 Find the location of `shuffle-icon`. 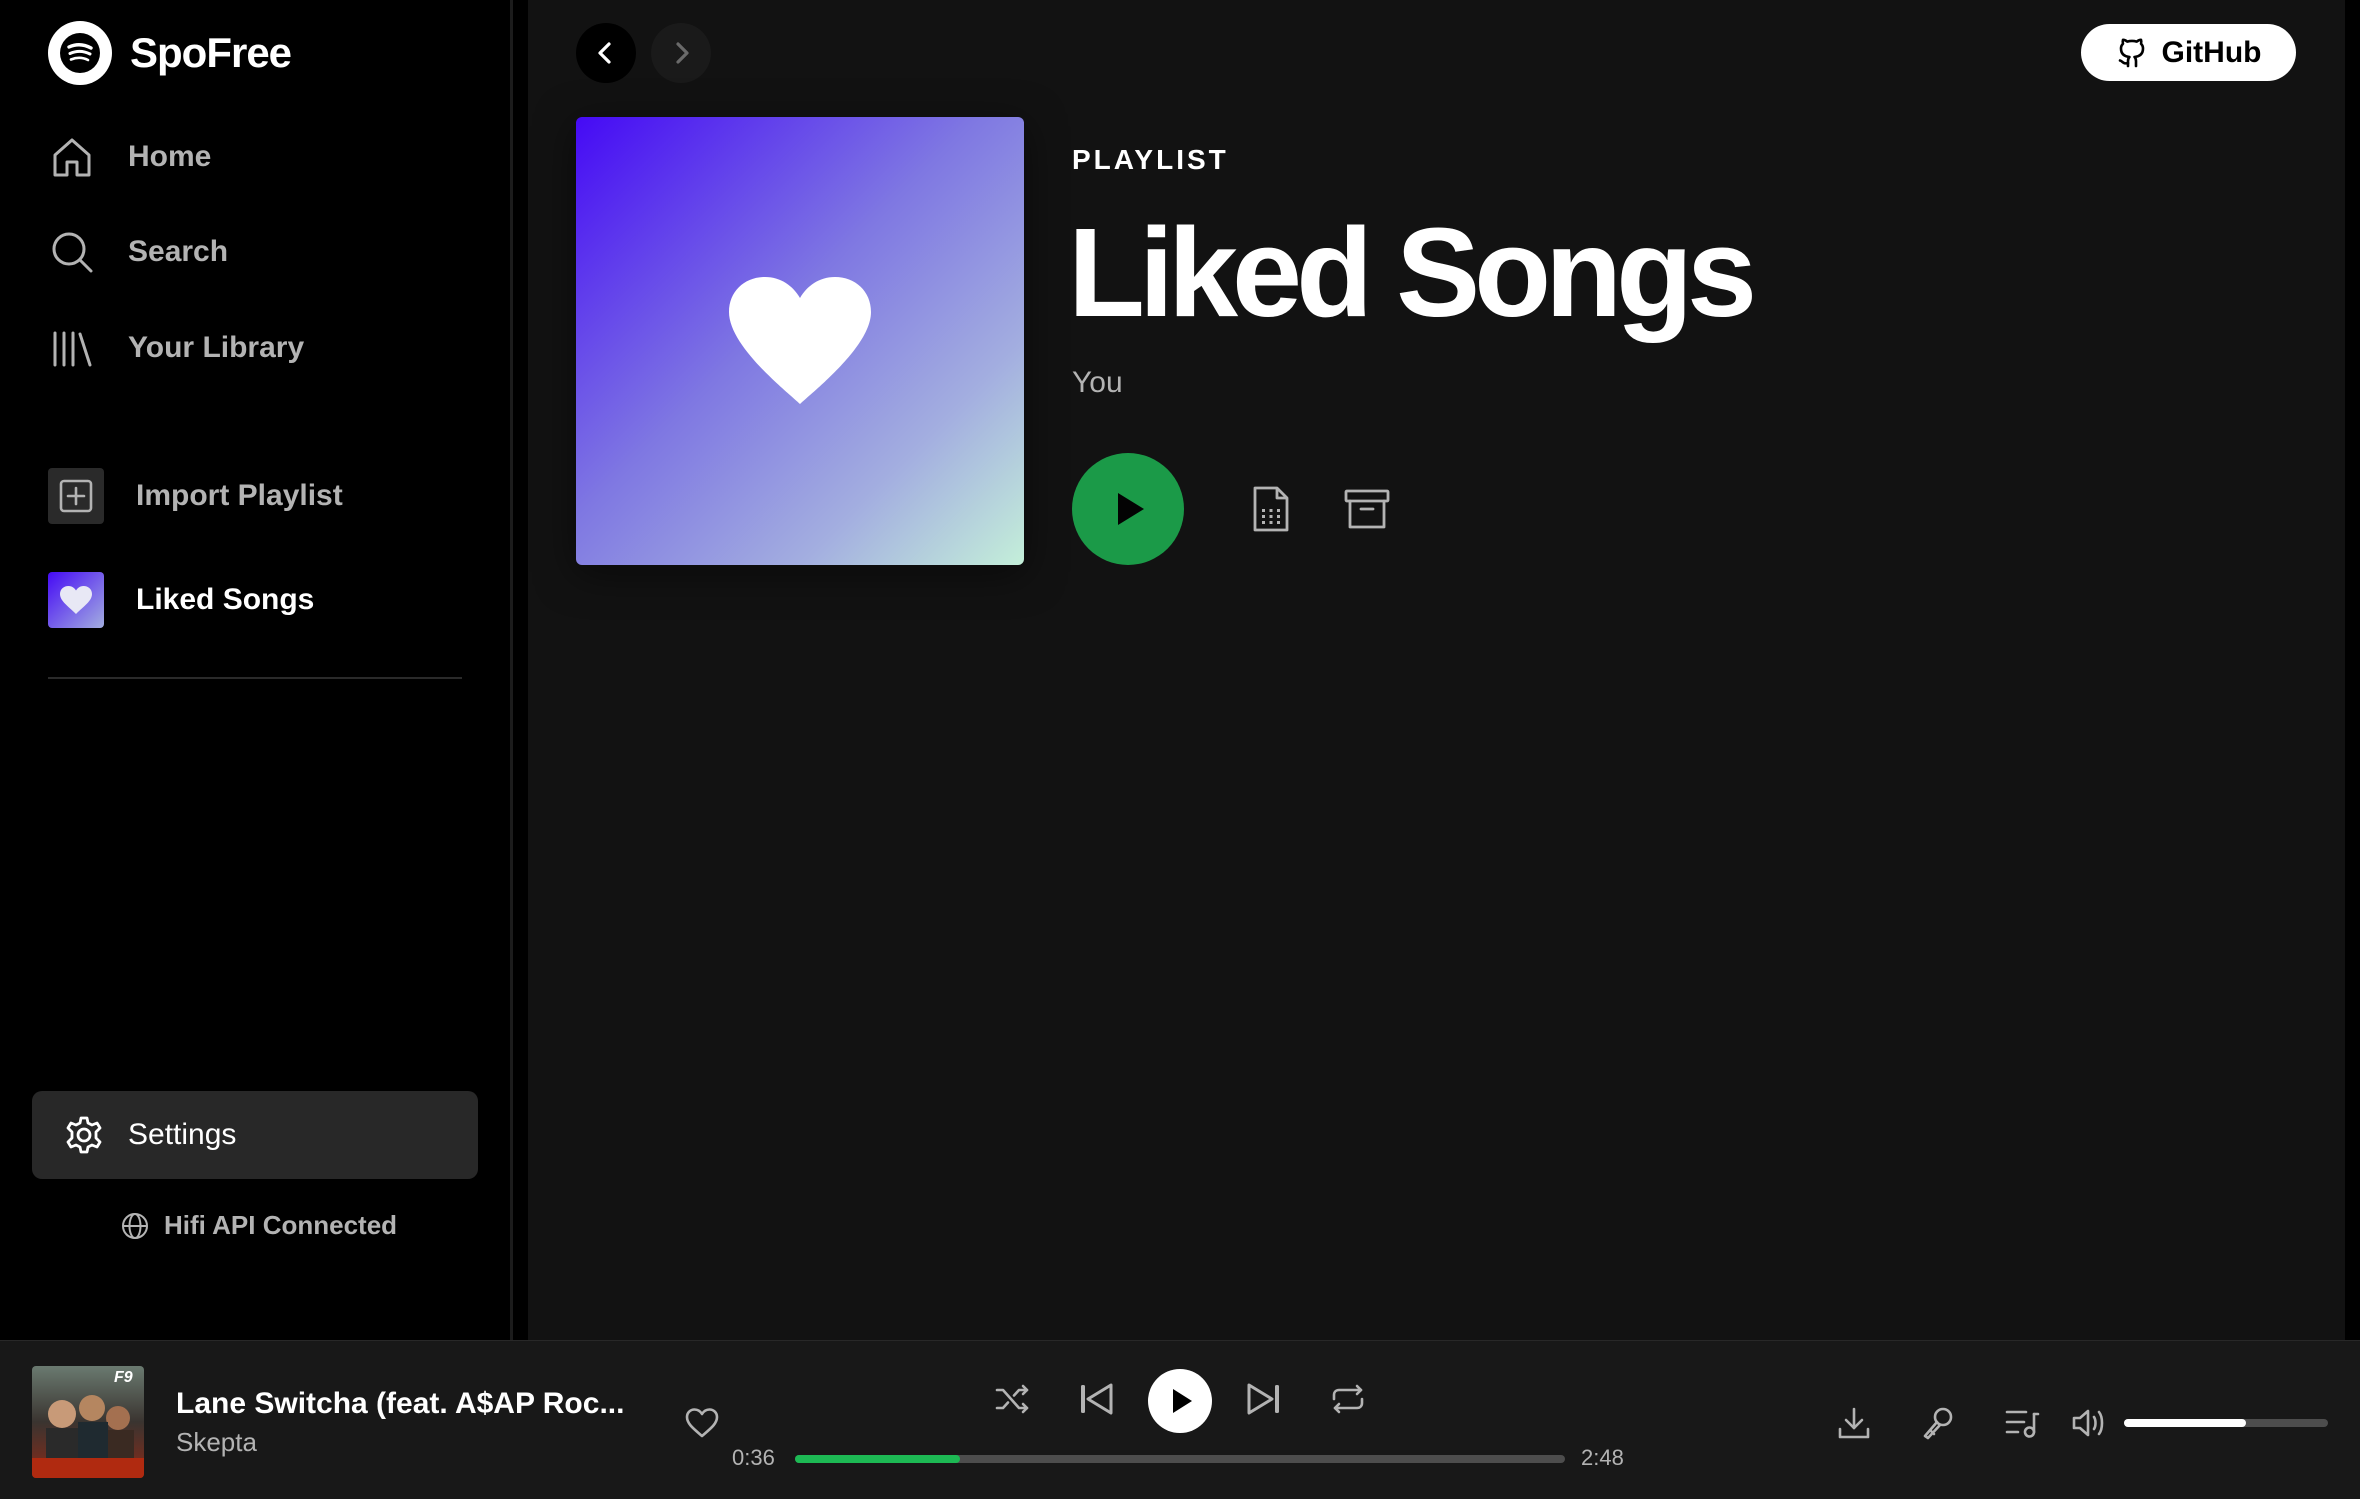

shuffle-icon is located at coordinates (1012, 1399).